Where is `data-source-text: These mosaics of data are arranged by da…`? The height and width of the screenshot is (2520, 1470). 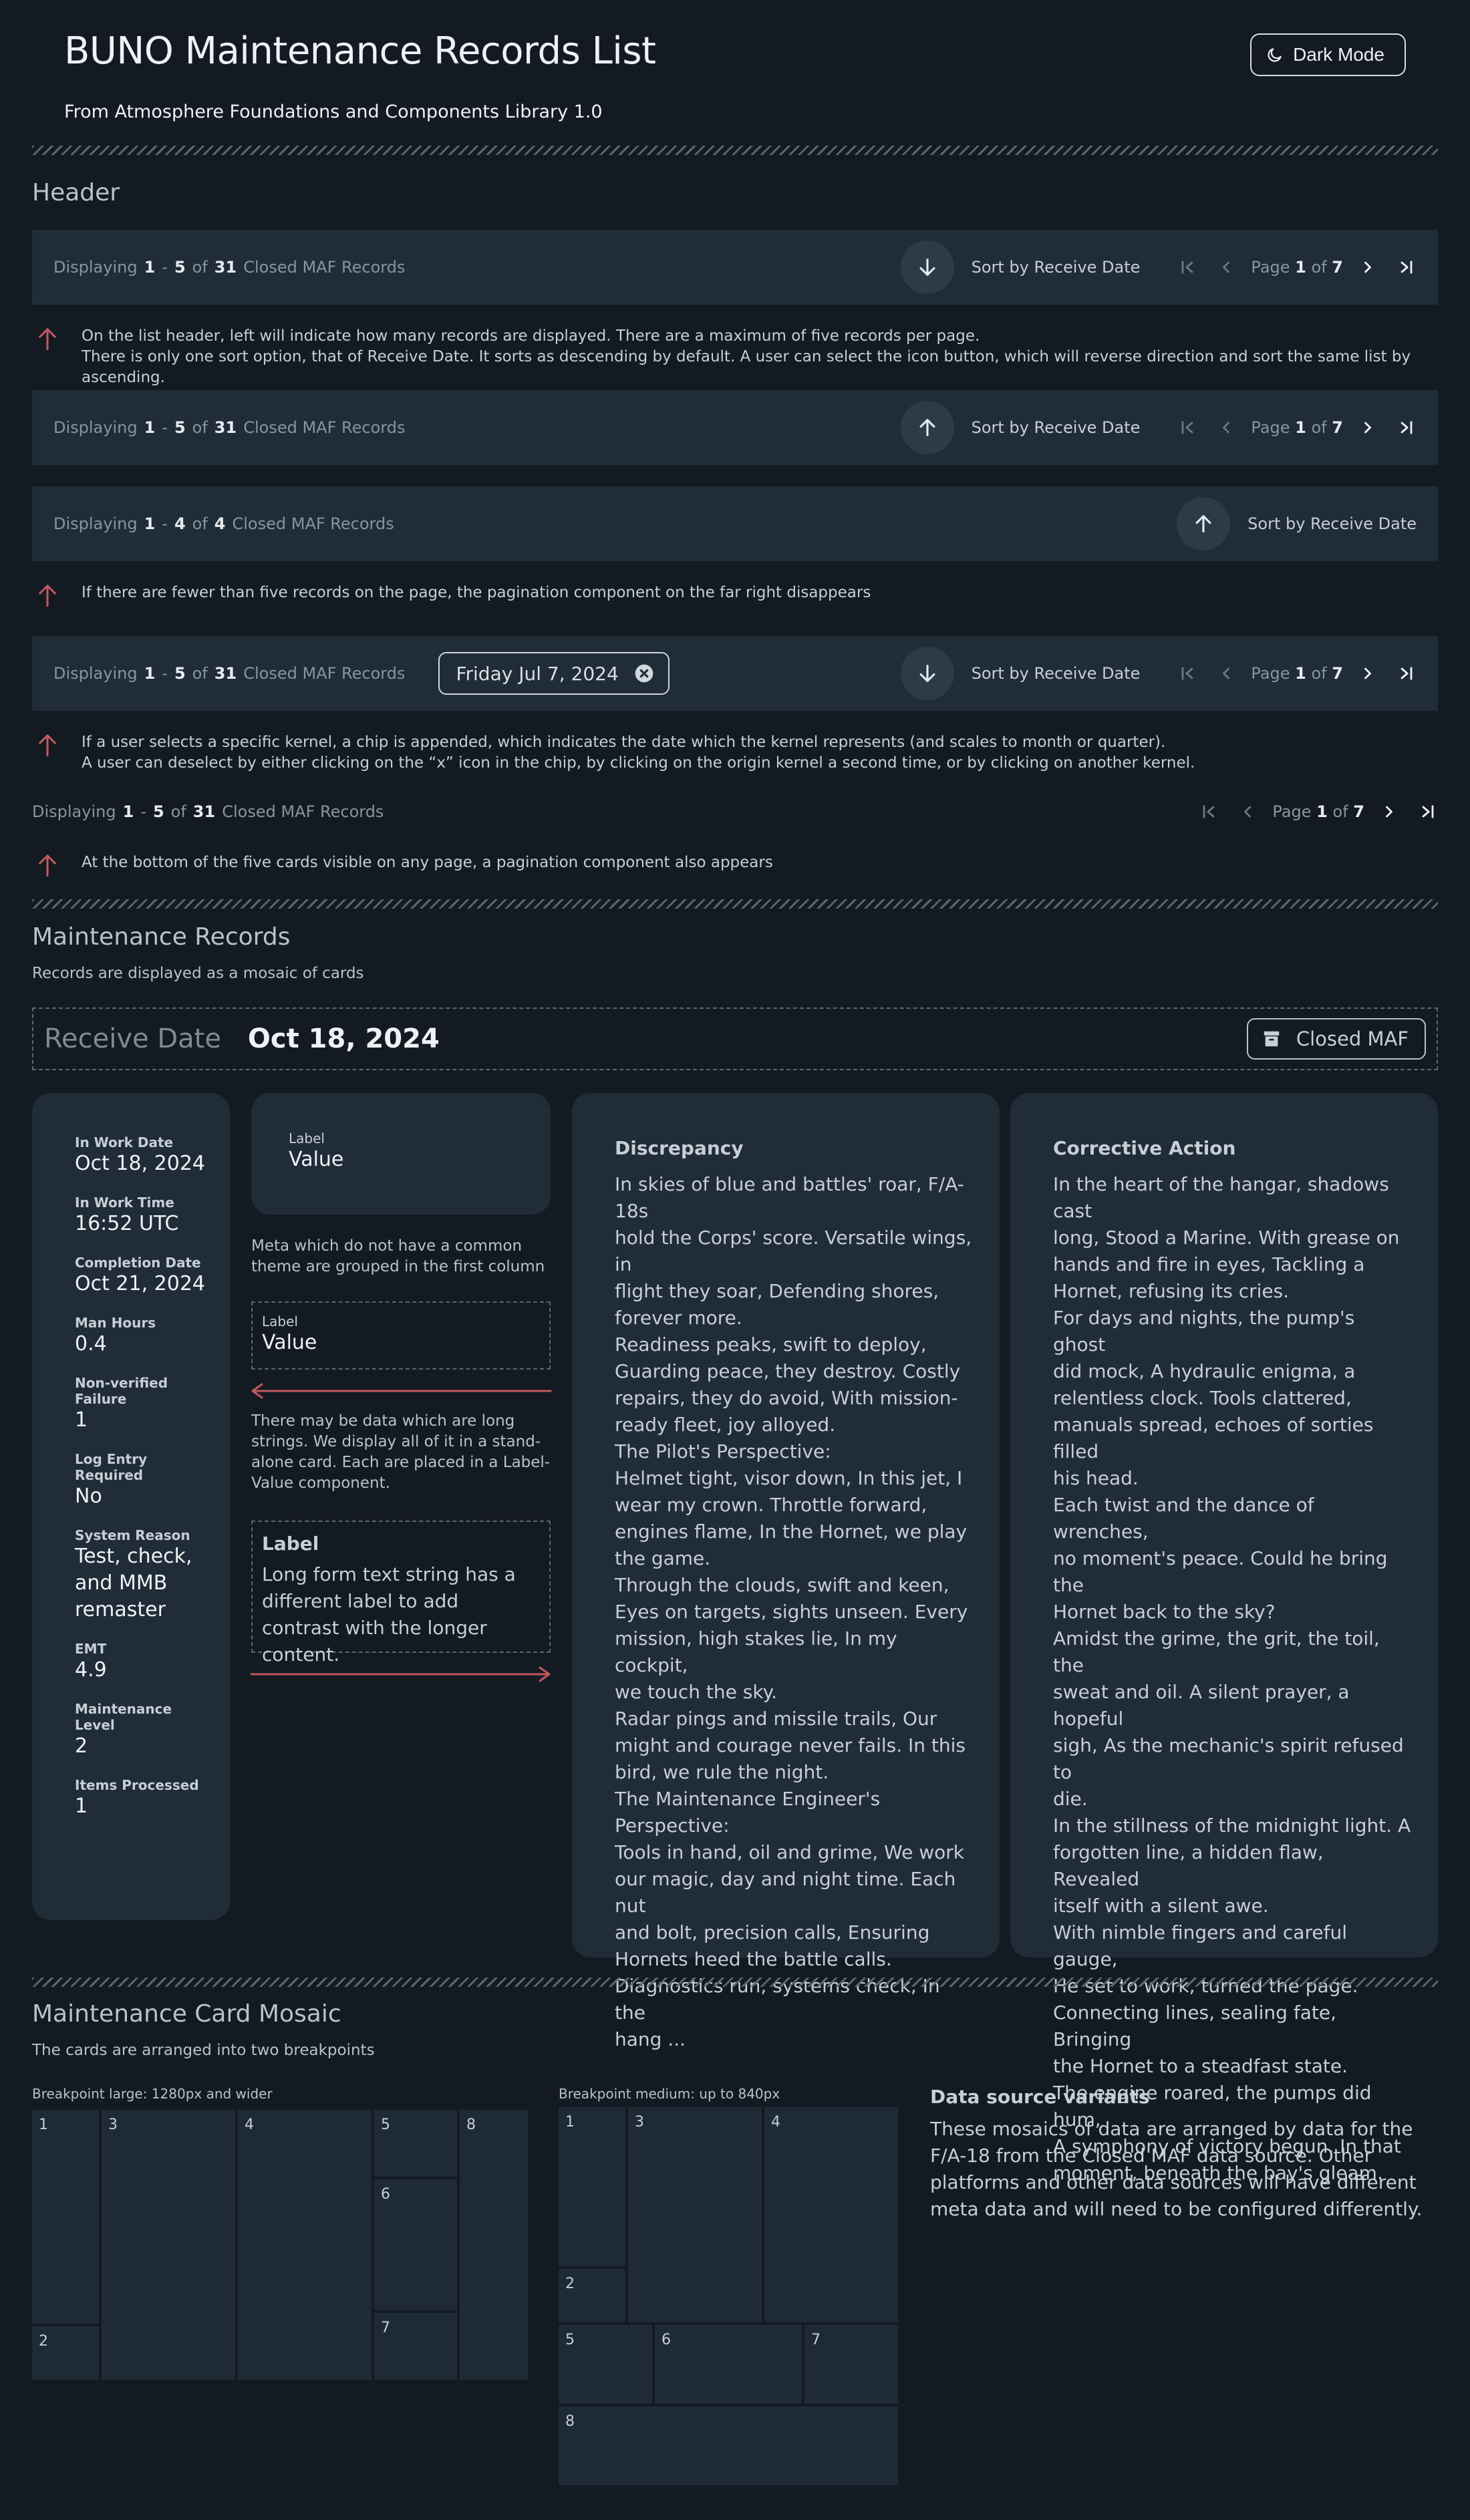 data-source-text: These mosaics of data are arranged by da… is located at coordinates (1176, 2169).